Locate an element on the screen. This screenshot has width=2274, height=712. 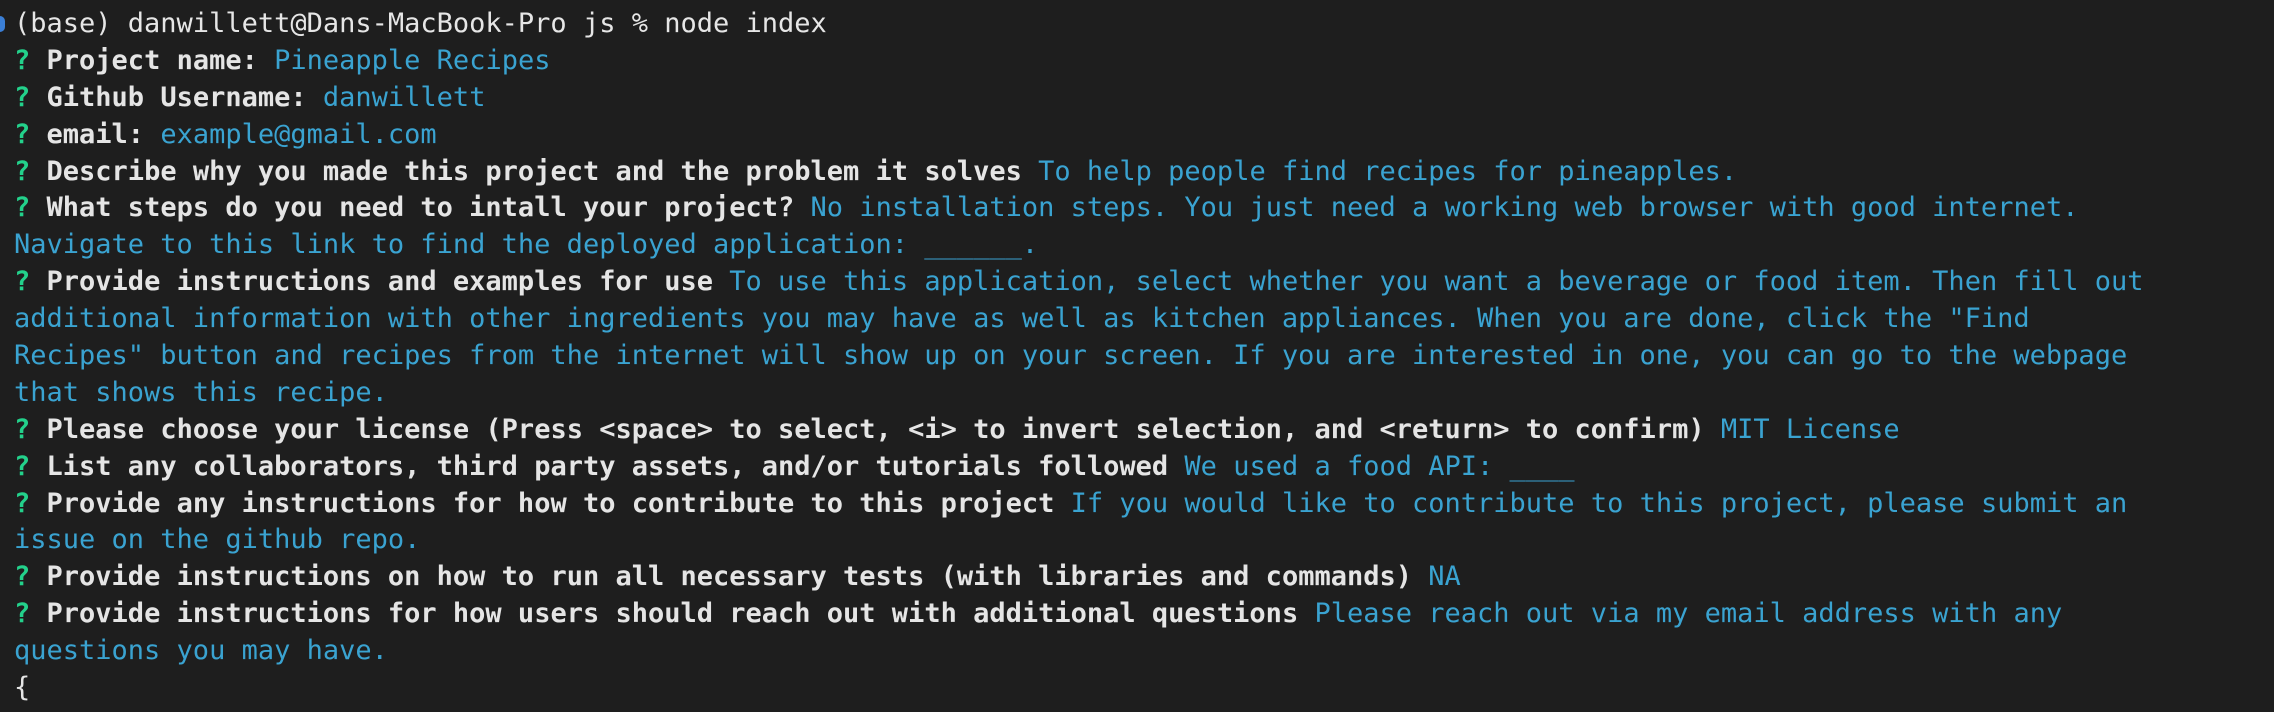
answer-continuation: issue on the github repo. is located at coordinates (217, 540).